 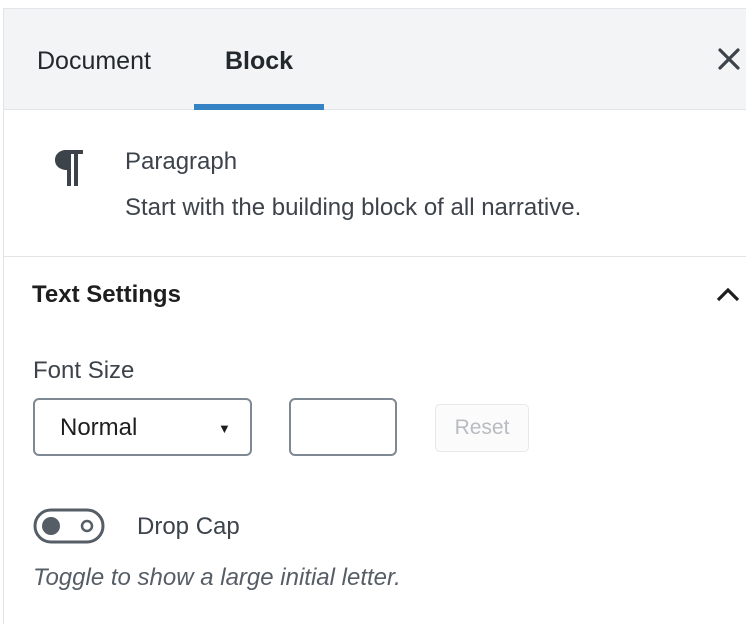 What do you see at coordinates (181, 161) in the screenshot?
I see `block-title: Paragraph` at bounding box center [181, 161].